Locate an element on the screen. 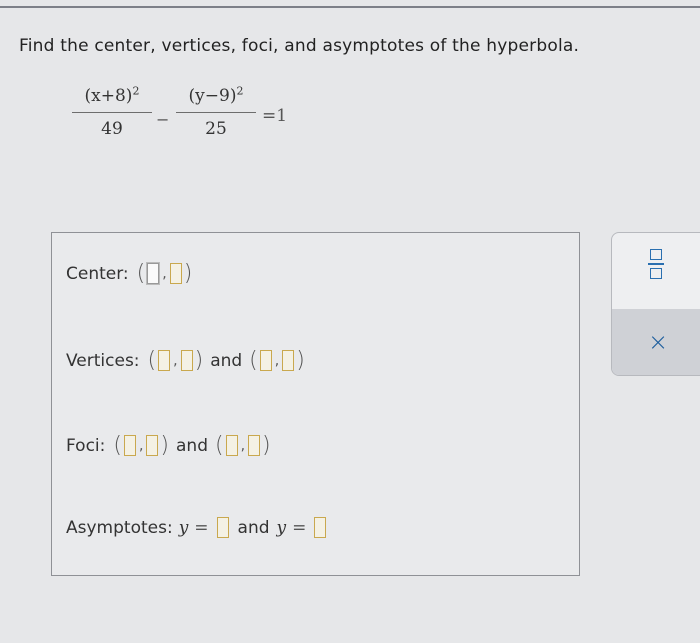  asymptotes-label: Asymptotes: is located at coordinates (119, 527).